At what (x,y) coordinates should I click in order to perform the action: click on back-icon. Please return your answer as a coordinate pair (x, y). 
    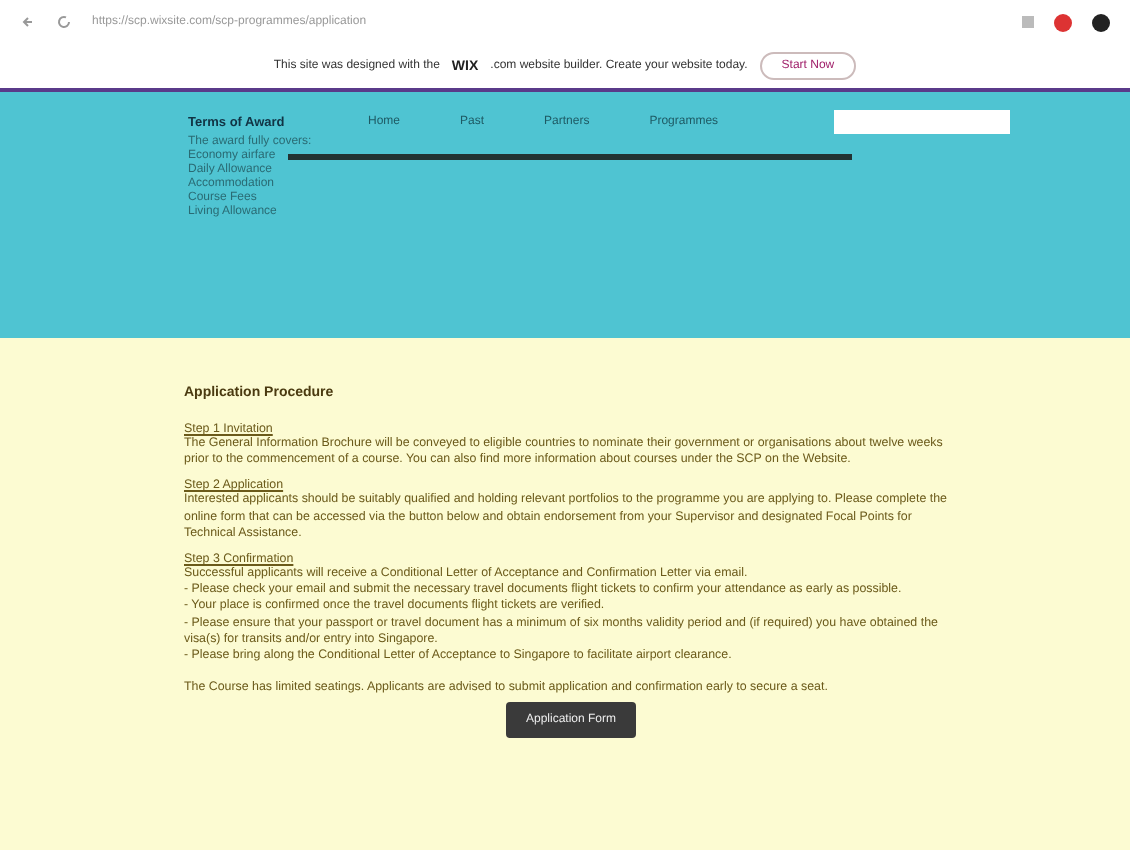
    Looking at the image, I should click on (28, 22).